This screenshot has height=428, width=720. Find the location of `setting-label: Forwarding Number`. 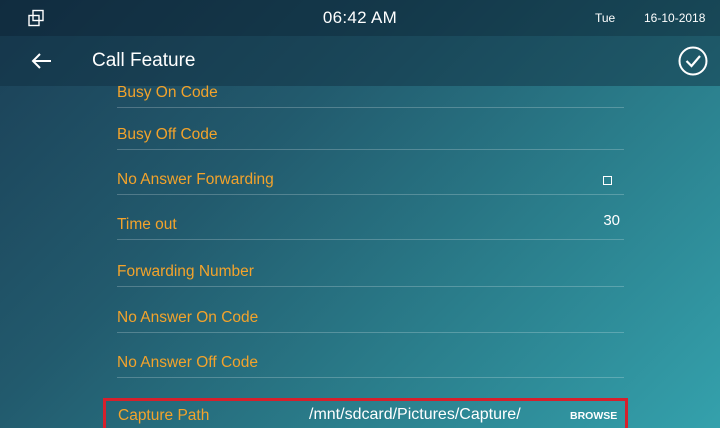

setting-label: Forwarding Number is located at coordinates (185, 271).